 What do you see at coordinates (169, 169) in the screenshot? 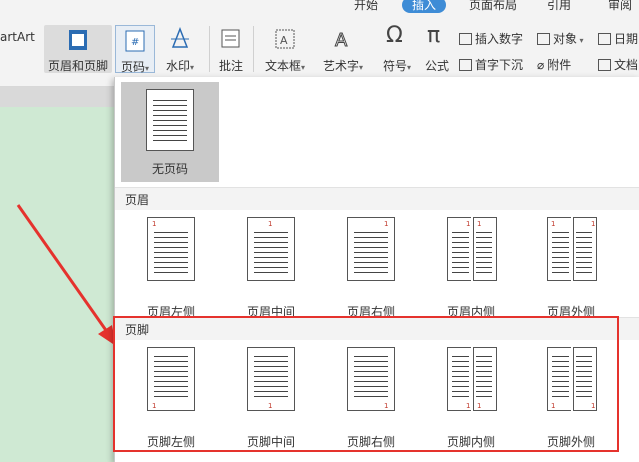
I see `no-page-number-label: 无页码` at bounding box center [169, 169].